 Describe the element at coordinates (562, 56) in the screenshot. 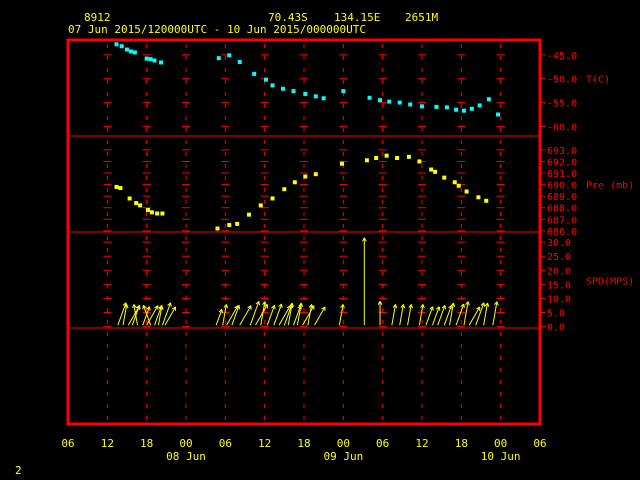

I see `y-tick-label: -45.0` at that location.